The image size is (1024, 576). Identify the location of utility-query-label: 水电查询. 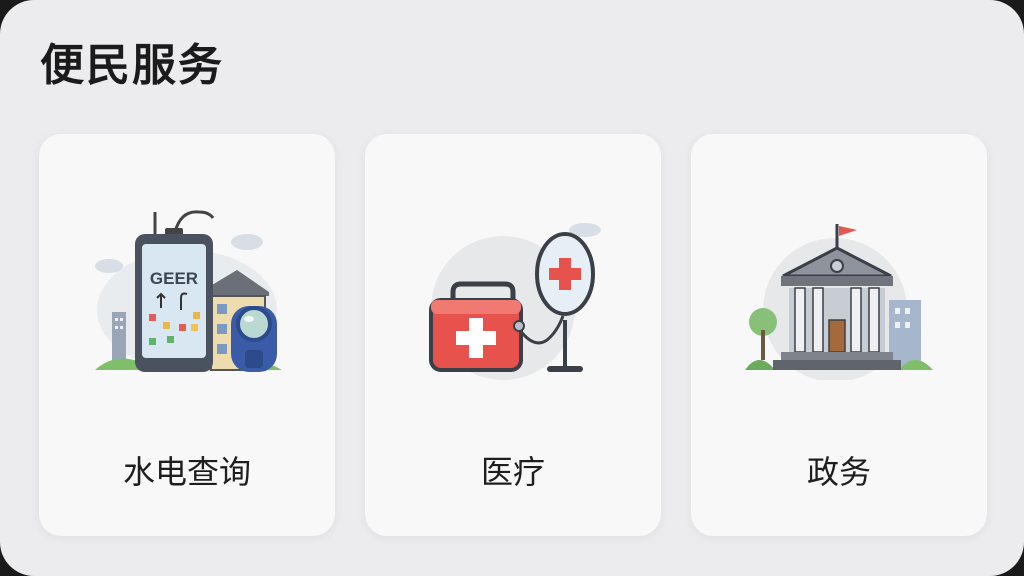
(186, 472).